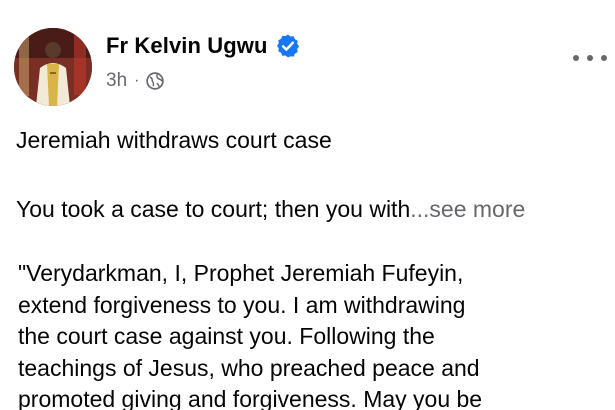  I want to click on verified-badge-icon, so click(287, 46).